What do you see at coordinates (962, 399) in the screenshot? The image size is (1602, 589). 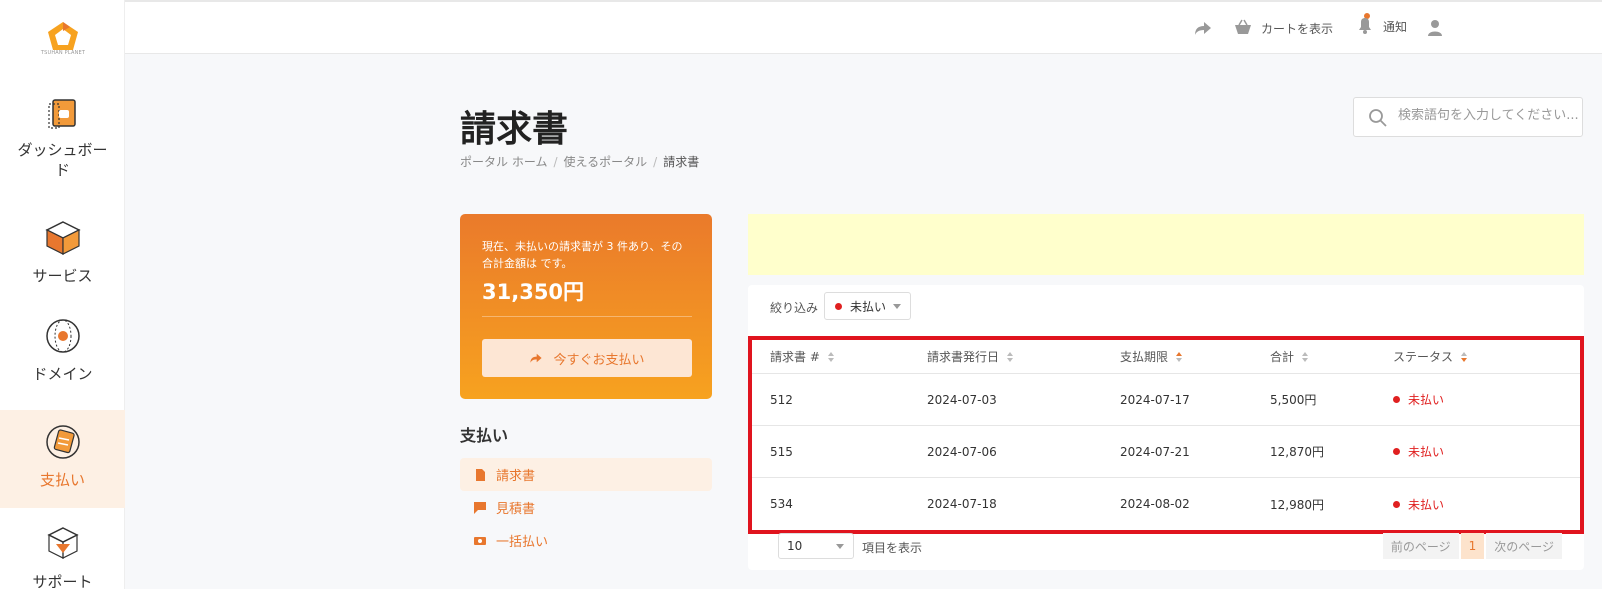 I see `issue-date: 2024-07-03` at bounding box center [962, 399].